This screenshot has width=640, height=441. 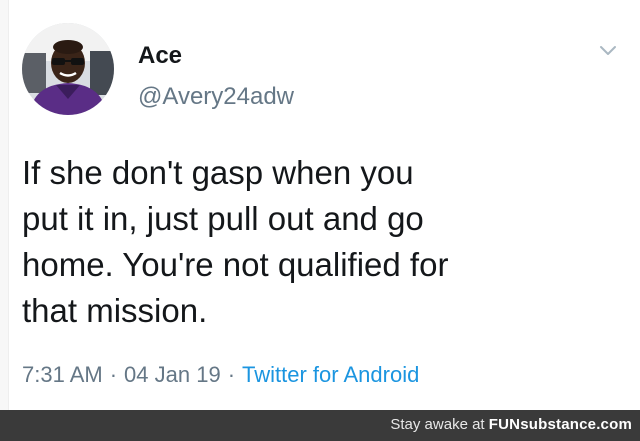 I want to click on tweet-time: 7:31 AM, so click(x=62, y=374).